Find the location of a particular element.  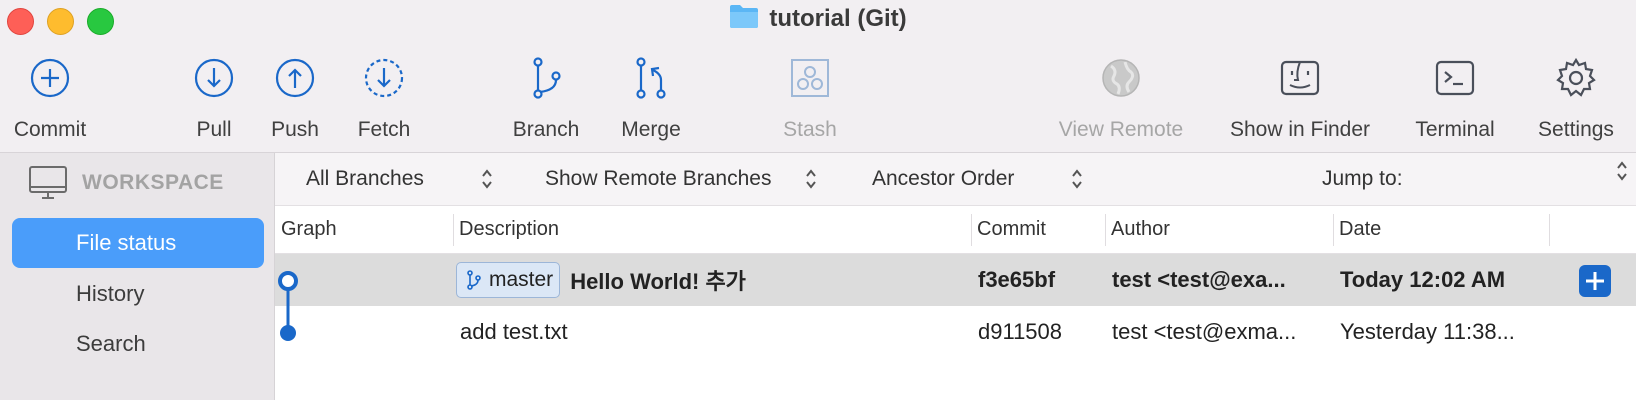

show-in-finder-label: Show in Finder is located at coordinates (1300, 129).